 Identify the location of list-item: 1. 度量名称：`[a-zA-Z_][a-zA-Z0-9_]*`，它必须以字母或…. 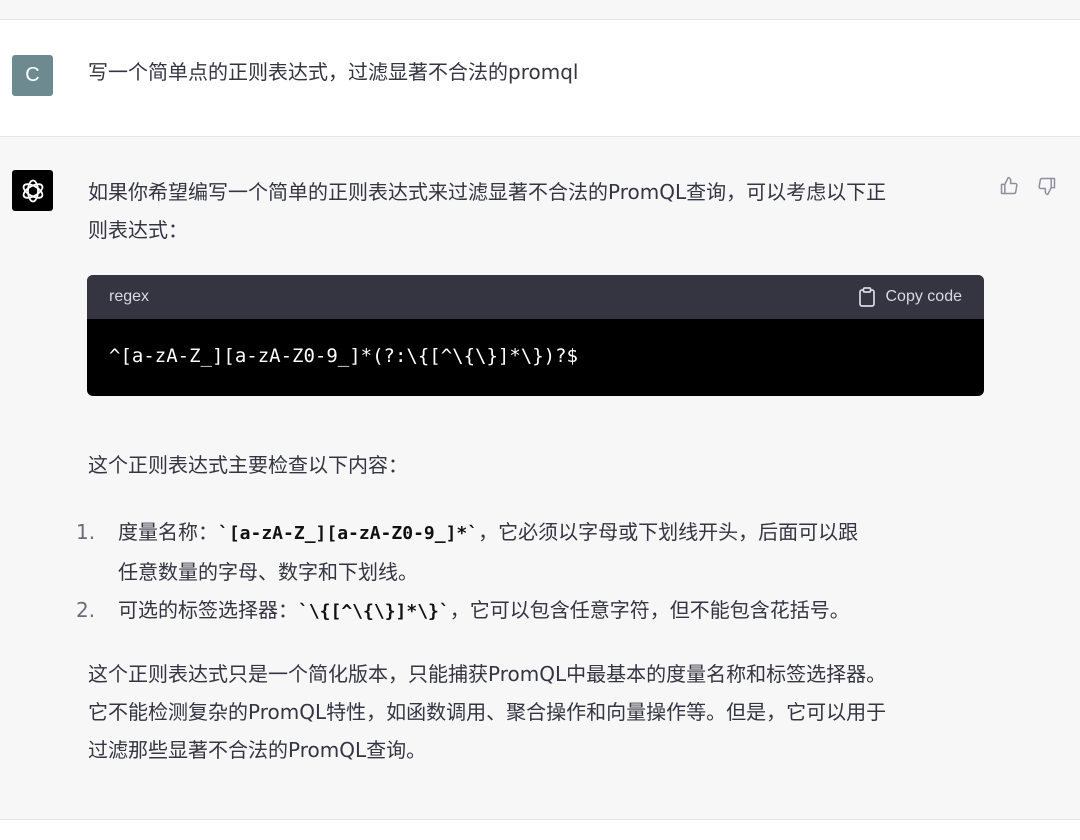
(526, 552).